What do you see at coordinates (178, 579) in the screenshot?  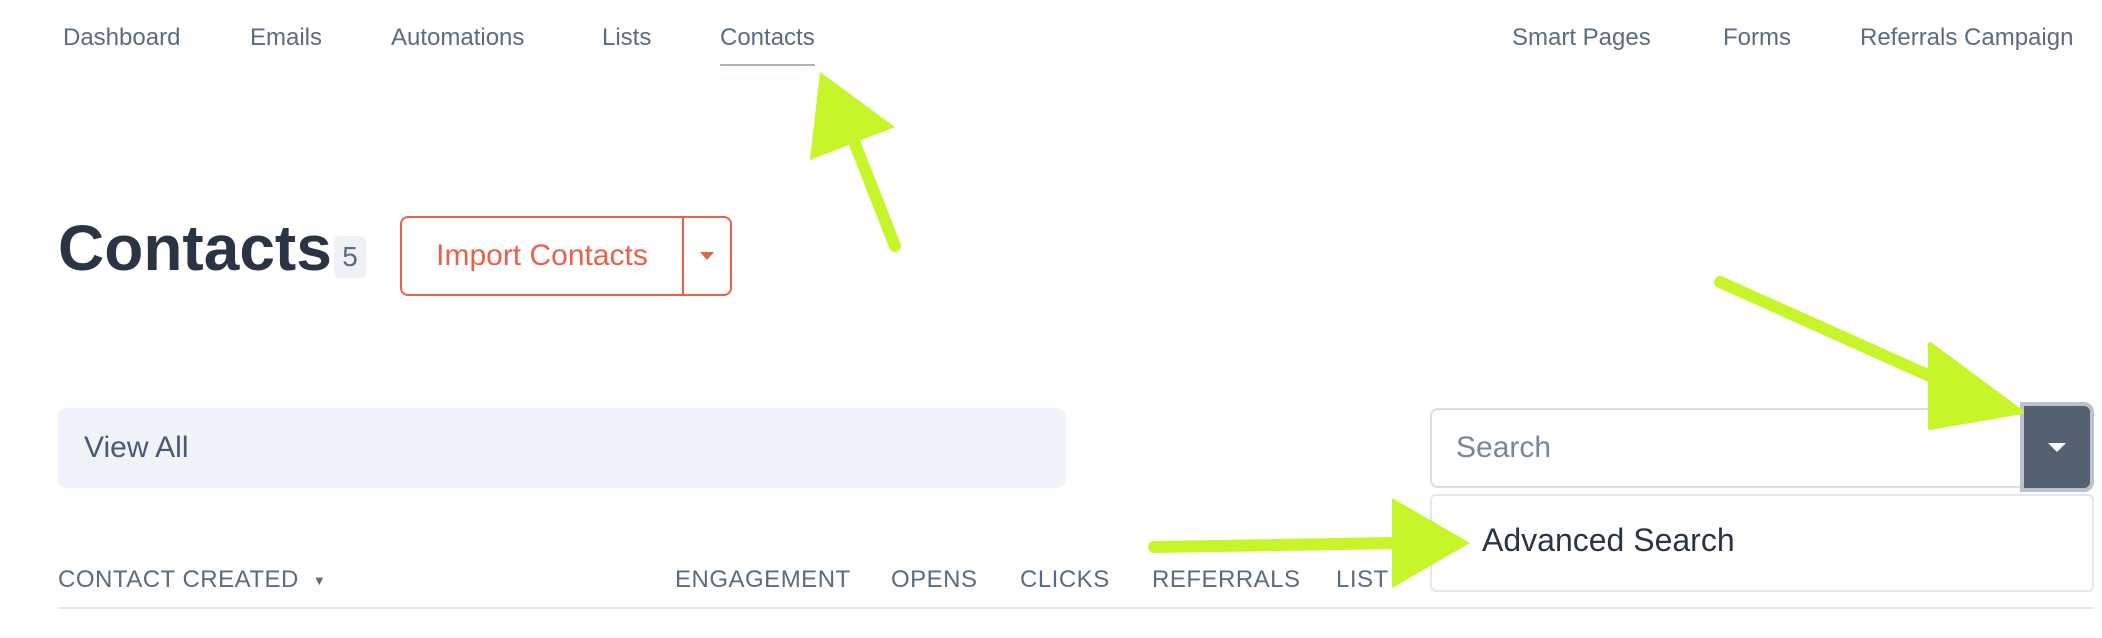 I see `column-header-label: CONTACT CREATED` at bounding box center [178, 579].